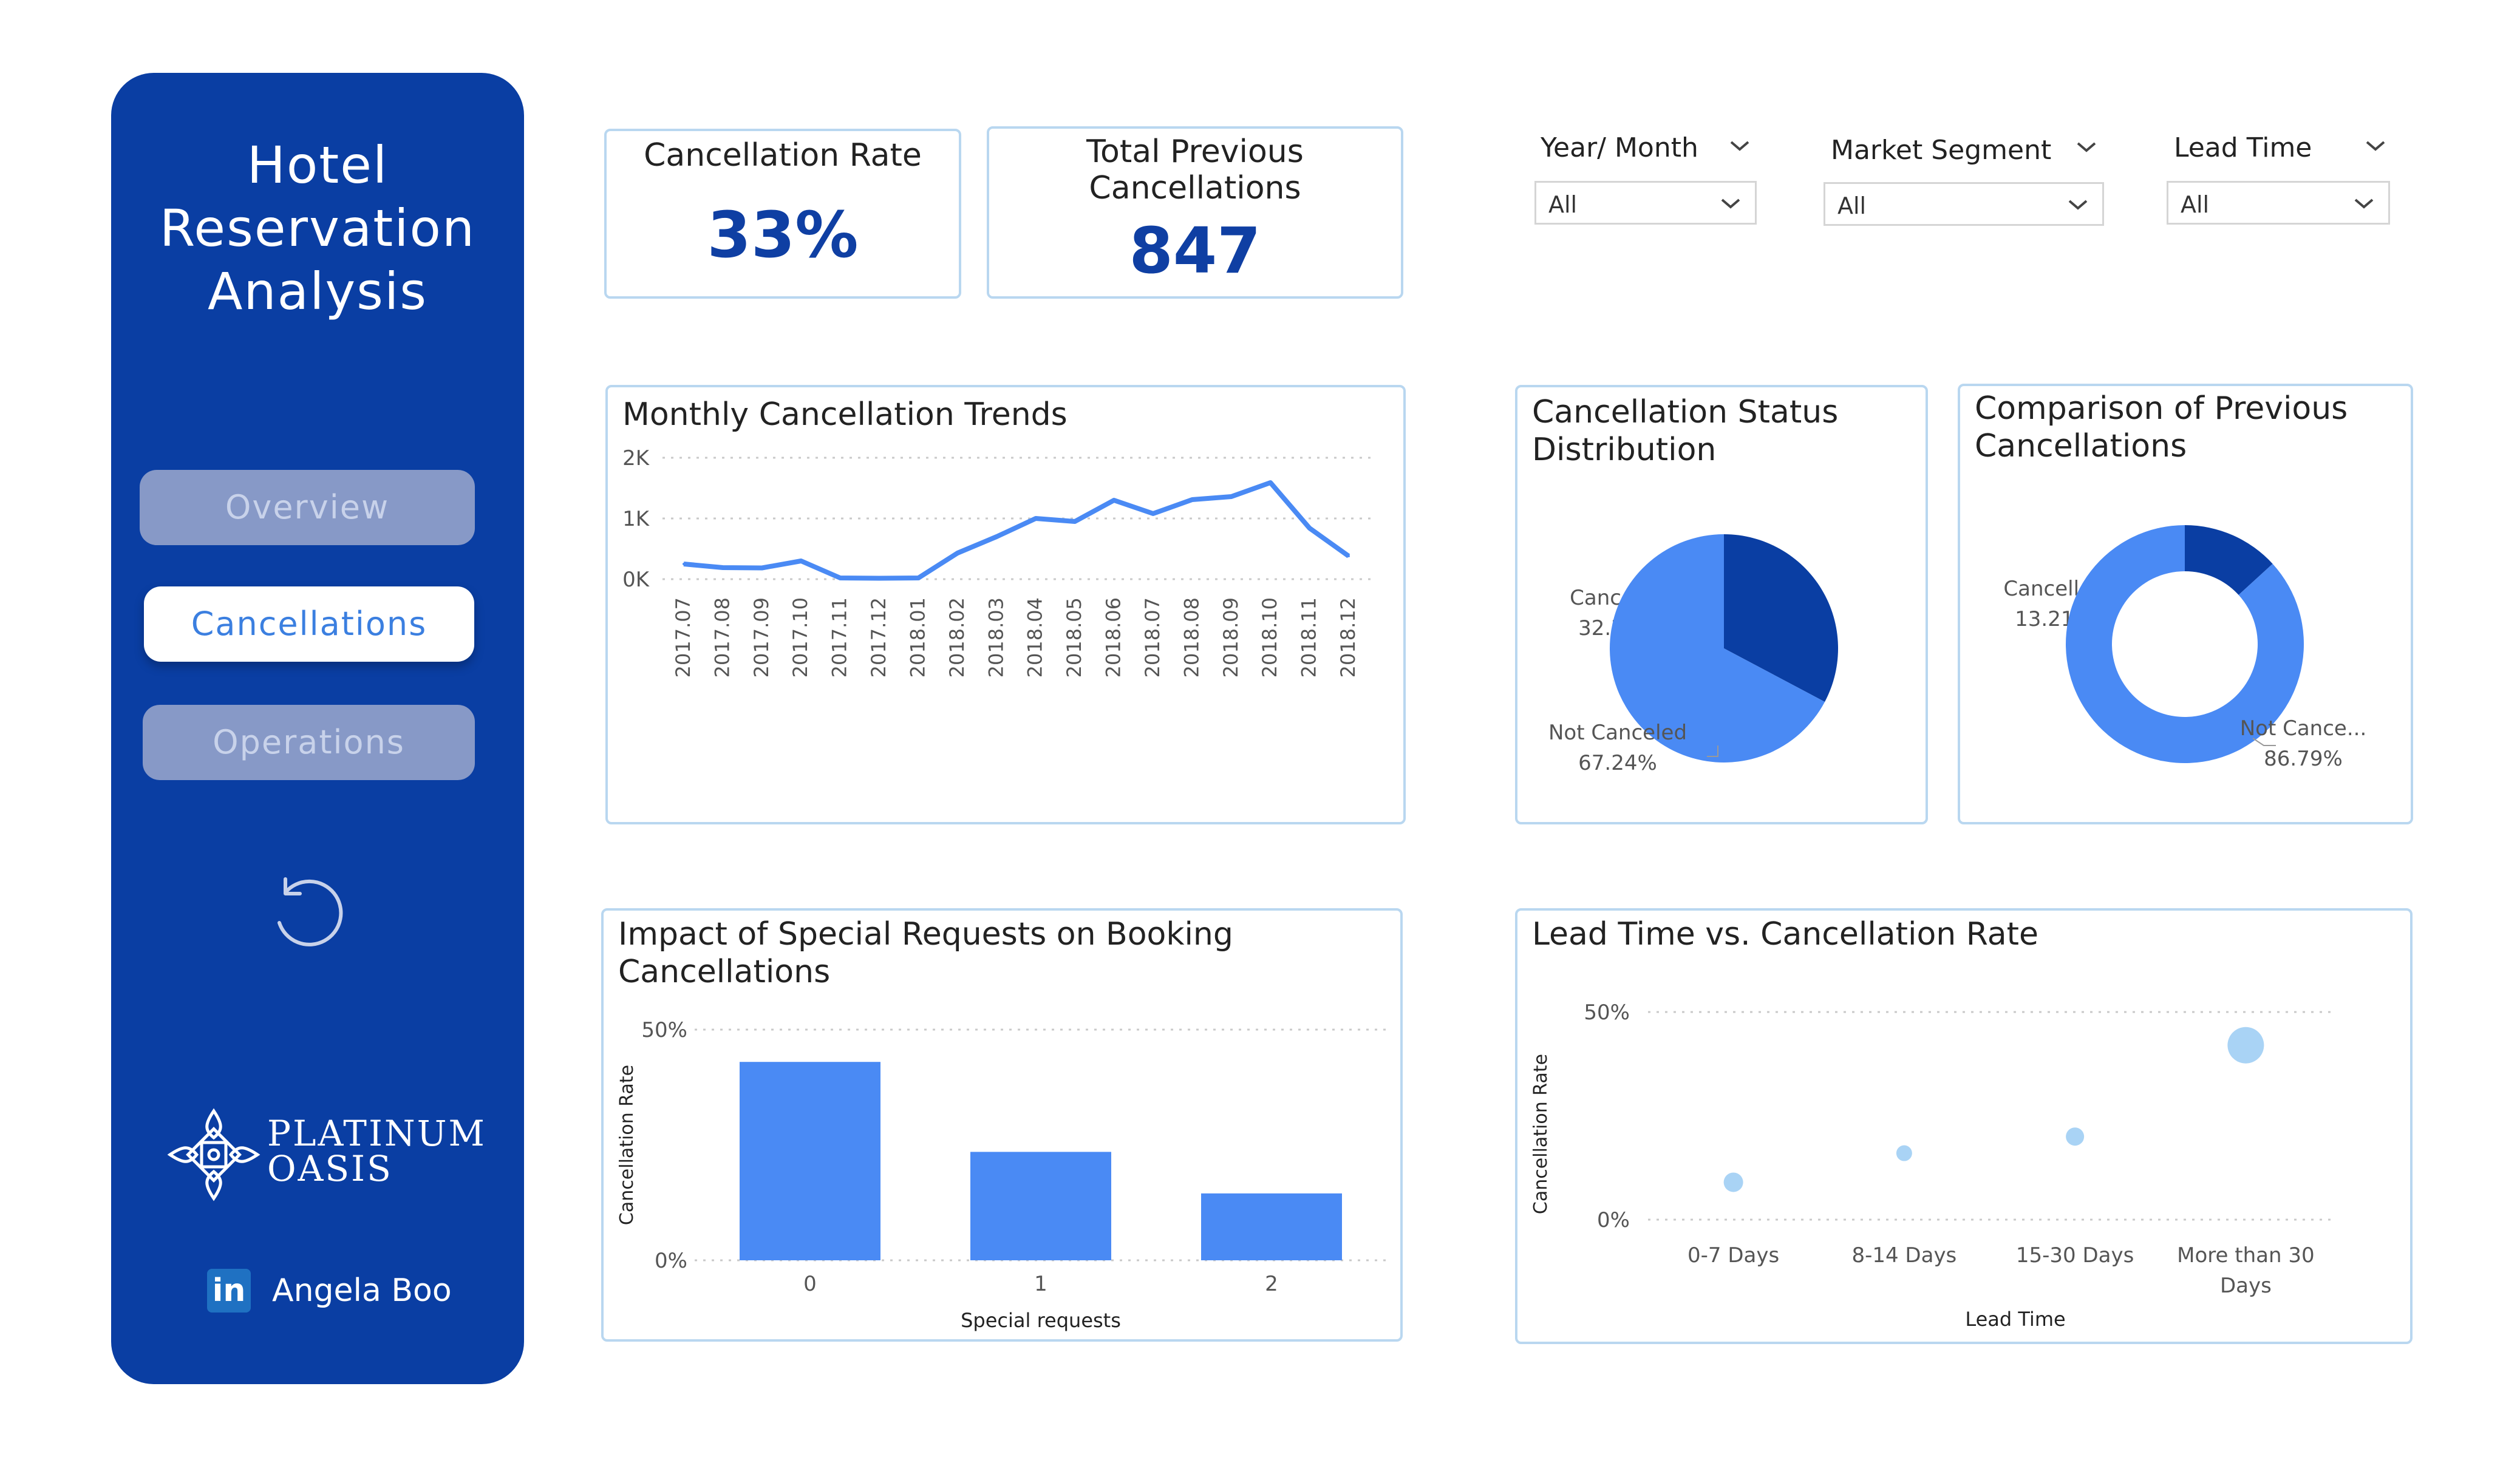  I want to click on filter-market-segment-title: Market Segment, so click(1941, 150).